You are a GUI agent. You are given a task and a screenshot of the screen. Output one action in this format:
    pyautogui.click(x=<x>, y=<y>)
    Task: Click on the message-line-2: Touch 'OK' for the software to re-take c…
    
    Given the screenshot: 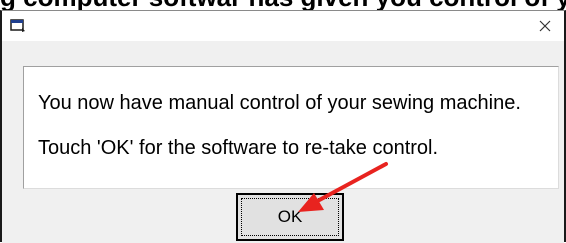 What is the action you would take?
    pyautogui.click(x=238, y=148)
    